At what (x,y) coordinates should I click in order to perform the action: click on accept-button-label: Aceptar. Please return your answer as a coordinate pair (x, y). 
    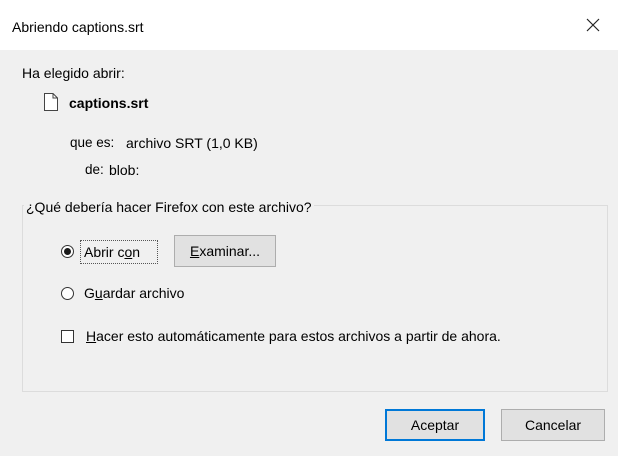
    Looking at the image, I should click on (435, 425).